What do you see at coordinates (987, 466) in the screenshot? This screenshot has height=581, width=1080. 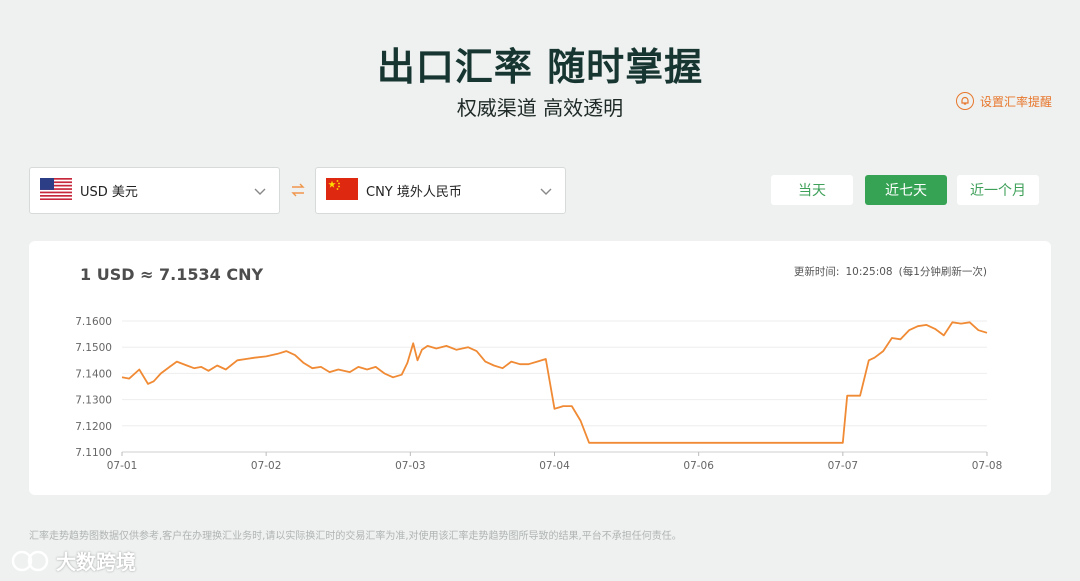 I see `x-tick-label: 07-08` at bounding box center [987, 466].